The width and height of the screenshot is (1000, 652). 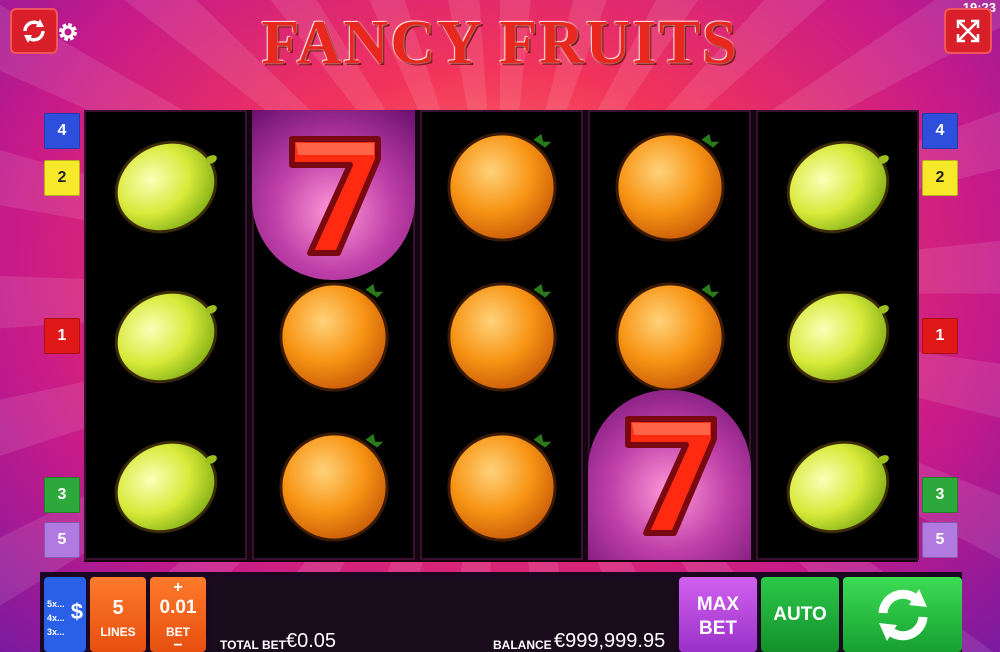 I want to click on max-bet-label-line1: MAX, so click(x=718, y=604).